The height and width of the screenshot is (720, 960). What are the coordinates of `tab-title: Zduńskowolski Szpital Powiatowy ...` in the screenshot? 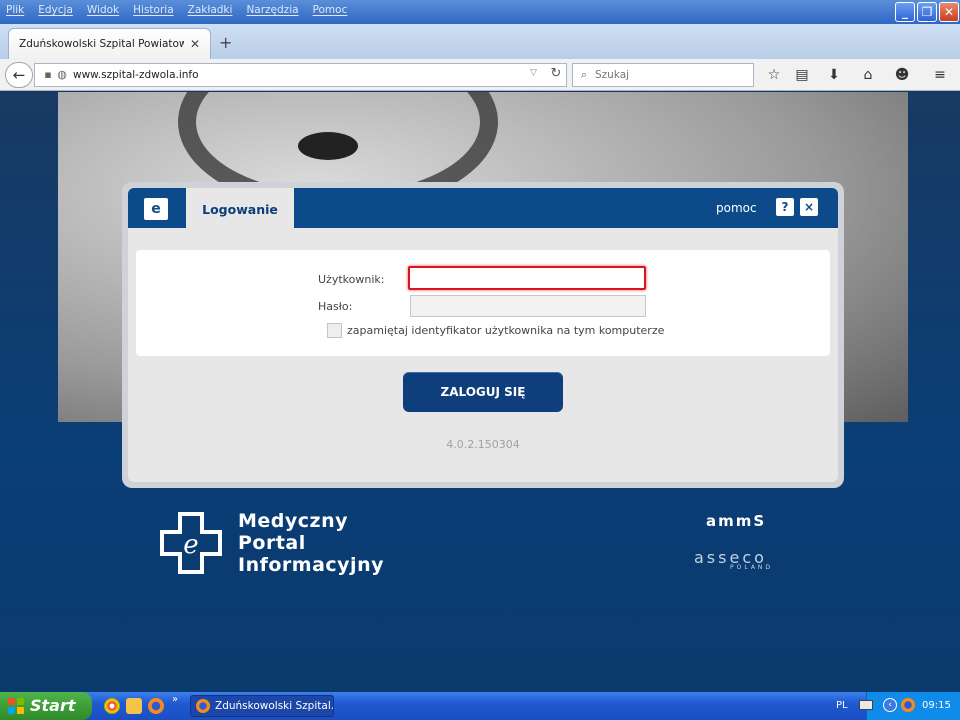 It's located at (101, 44).